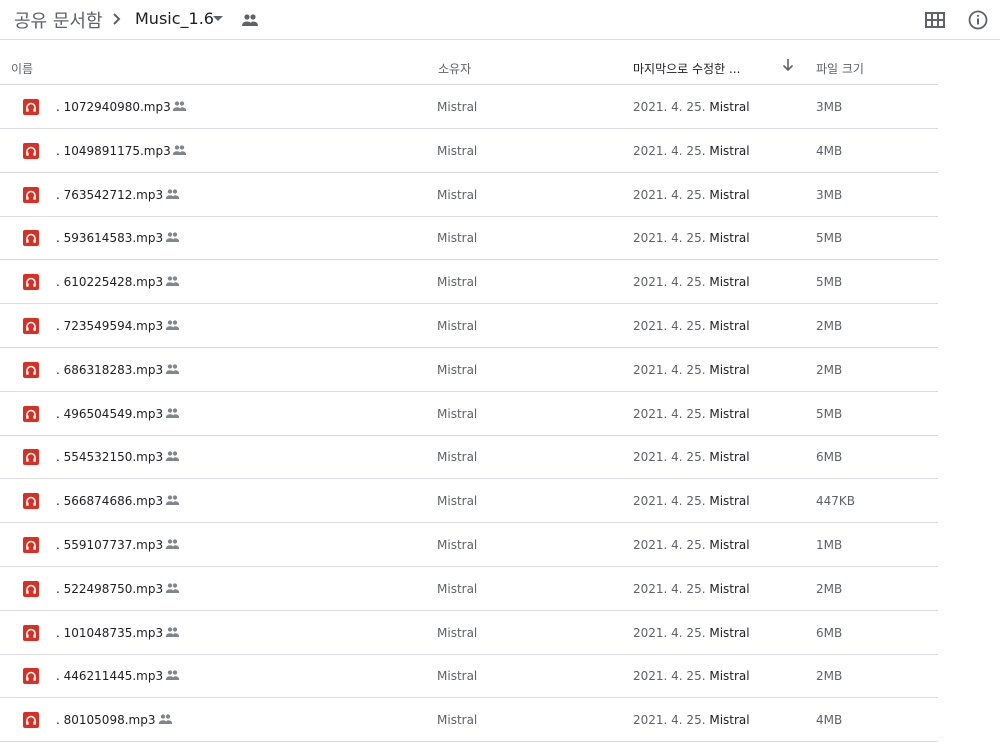  Describe the element at coordinates (788, 65) in the screenshot. I see `sort-arrow-down-icon` at that location.